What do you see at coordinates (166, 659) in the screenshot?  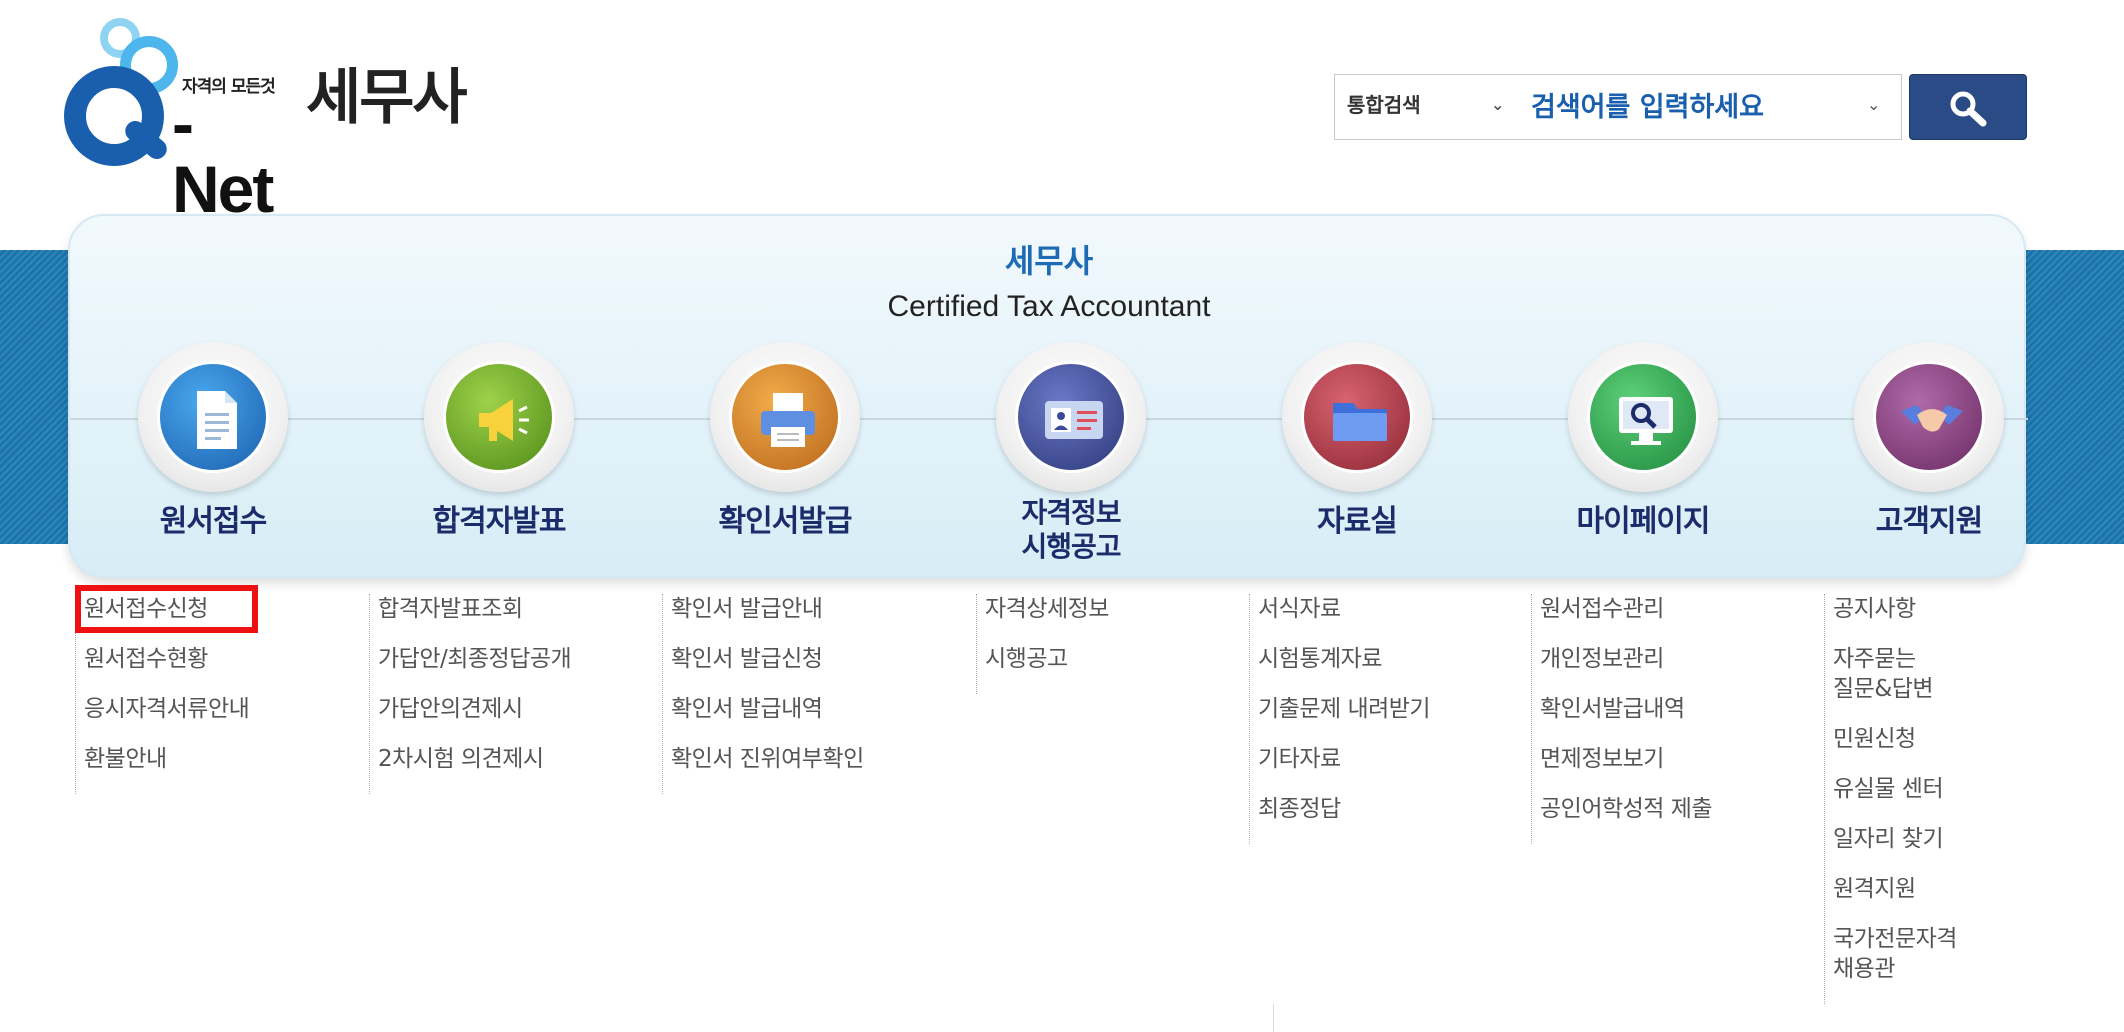 I see `submenu-link: 원서접수현황` at bounding box center [166, 659].